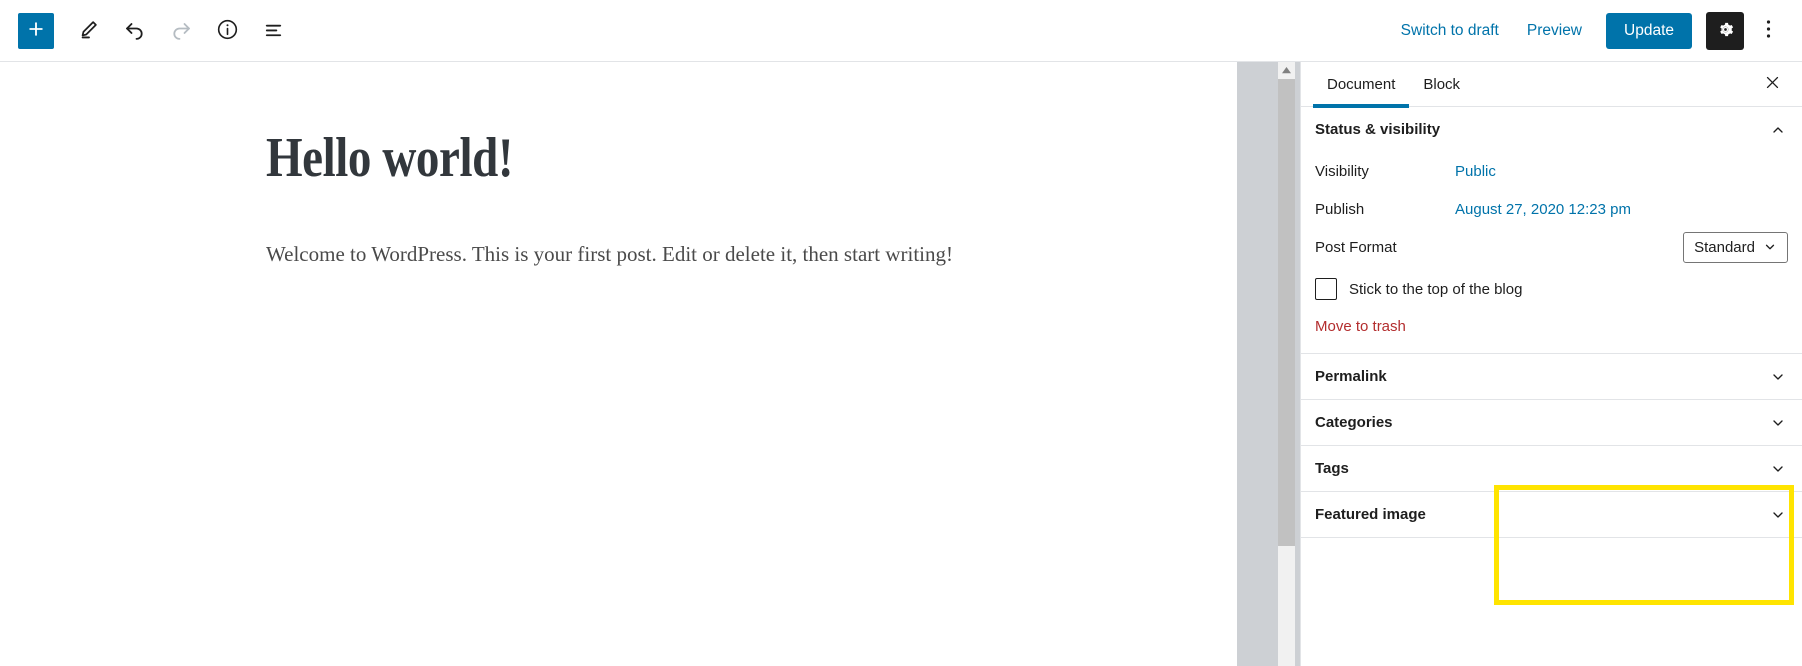 The image size is (1802, 666). What do you see at coordinates (1360, 322) in the screenshot?
I see `move-to-trash-button: Move to trash` at bounding box center [1360, 322].